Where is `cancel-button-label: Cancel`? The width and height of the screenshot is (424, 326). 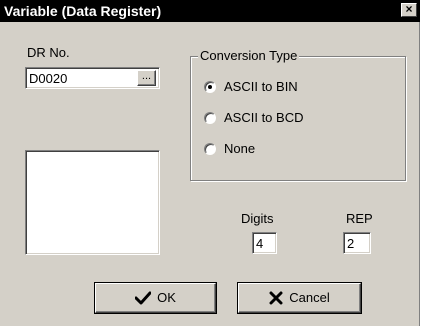 cancel-button-label: Cancel is located at coordinates (309, 297).